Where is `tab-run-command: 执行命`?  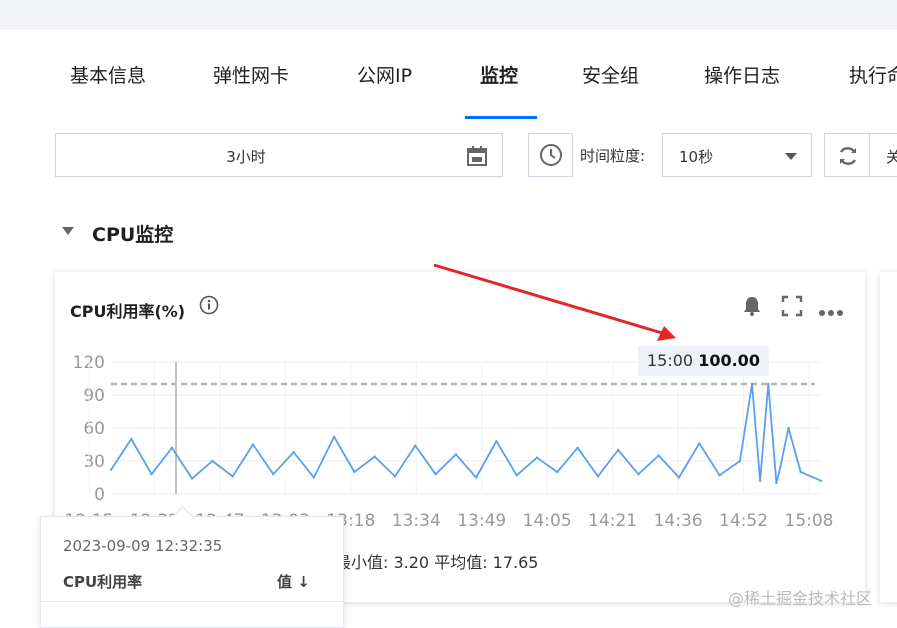
tab-run-command: 执行命 is located at coordinates (873, 74).